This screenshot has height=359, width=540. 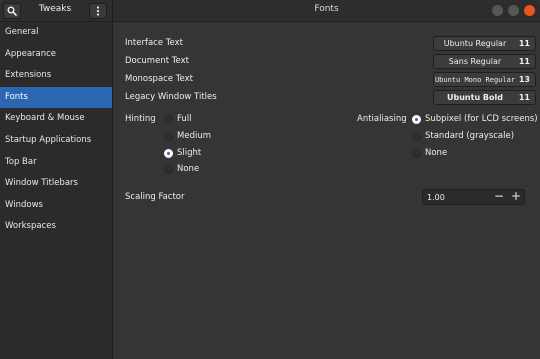 What do you see at coordinates (56, 184) in the screenshot?
I see `sidebar-item-window-titlebars: Window Titlebars` at bounding box center [56, 184].